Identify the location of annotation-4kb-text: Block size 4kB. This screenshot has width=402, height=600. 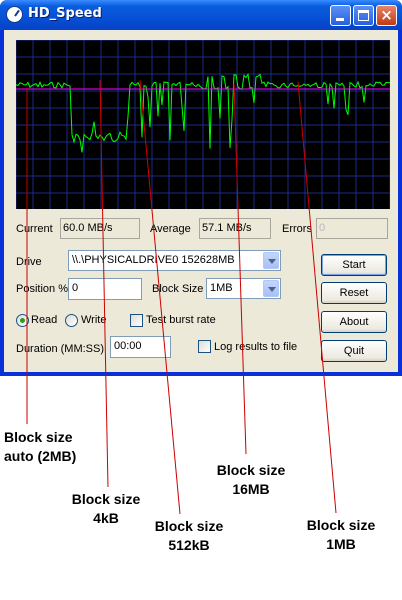
(106, 508).